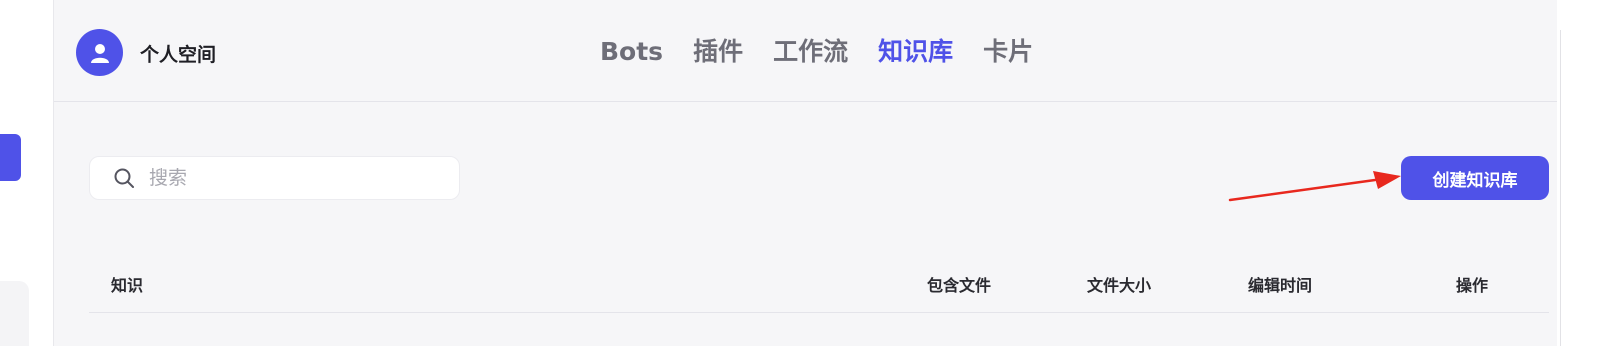 The image size is (1609, 346). What do you see at coordinates (1475, 178) in the screenshot?
I see `create-knowledge-base-button: 创建知识库` at bounding box center [1475, 178].